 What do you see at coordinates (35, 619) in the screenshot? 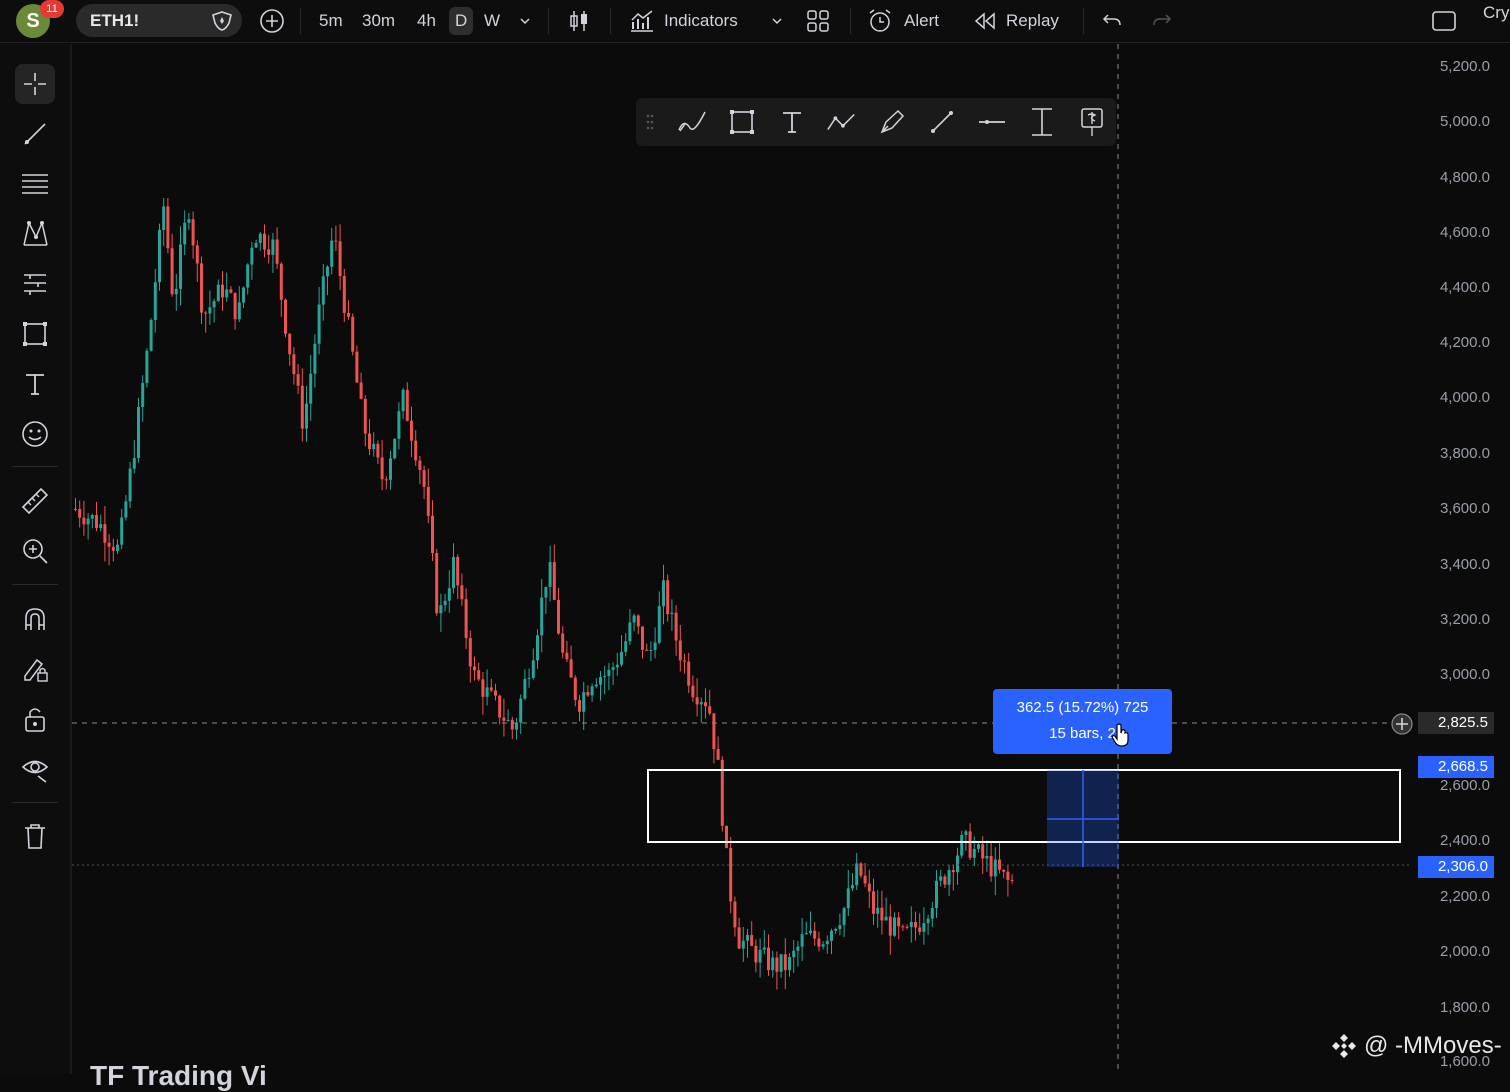
I see `magnet-tool` at bounding box center [35, 619].